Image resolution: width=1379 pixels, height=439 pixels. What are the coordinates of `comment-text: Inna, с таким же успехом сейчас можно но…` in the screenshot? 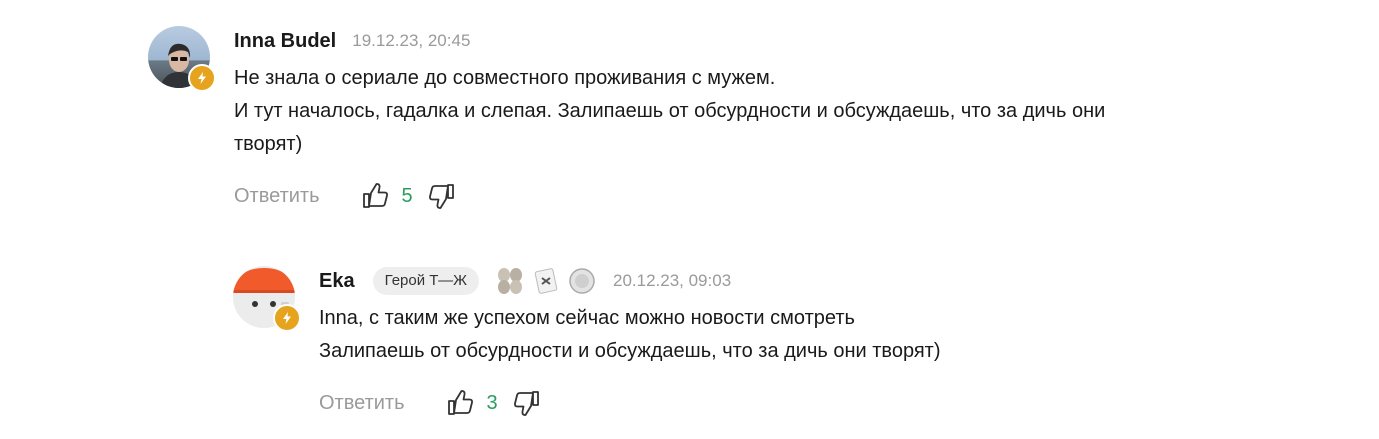 It's located at (630, 335).